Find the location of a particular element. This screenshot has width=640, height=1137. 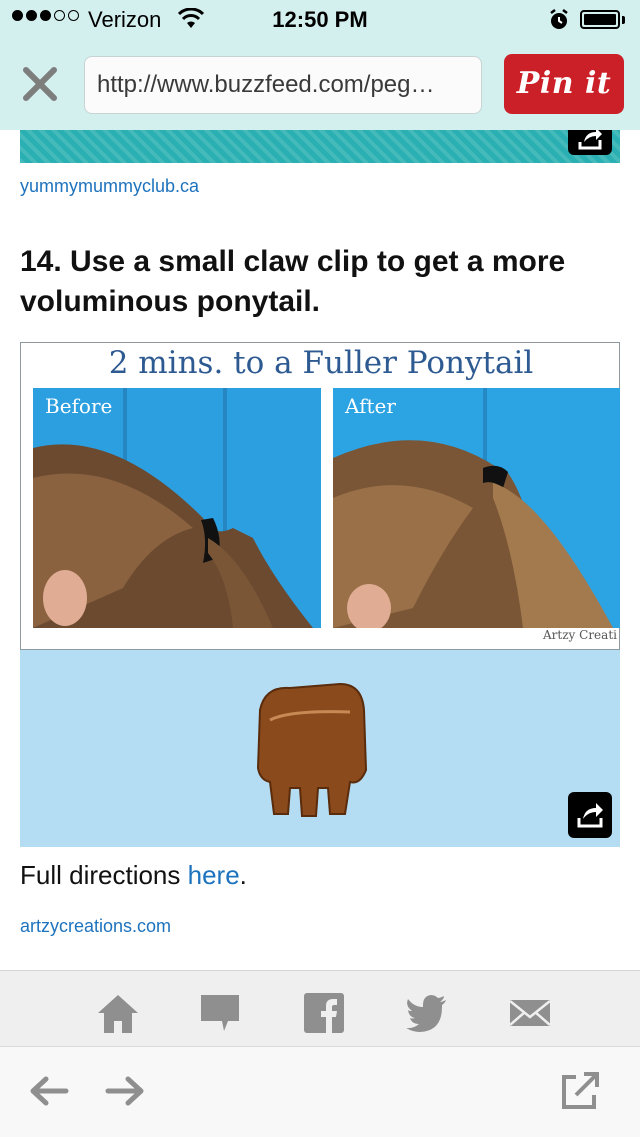

directions-text: Full directions here. is located at coordinates (133, 875).